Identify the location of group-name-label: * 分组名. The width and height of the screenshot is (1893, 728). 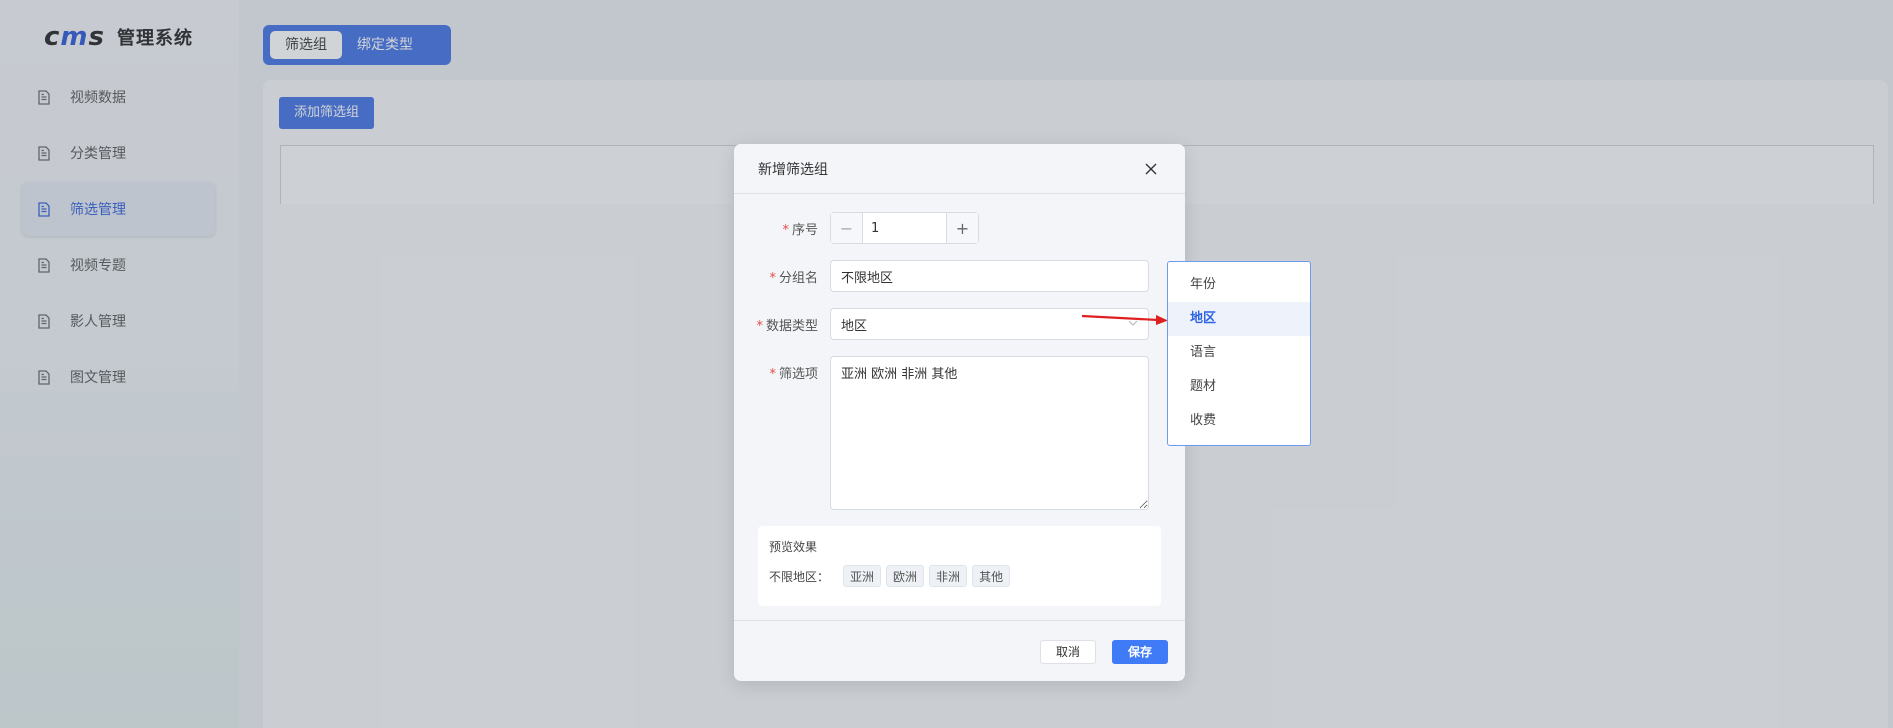
(793, 278).